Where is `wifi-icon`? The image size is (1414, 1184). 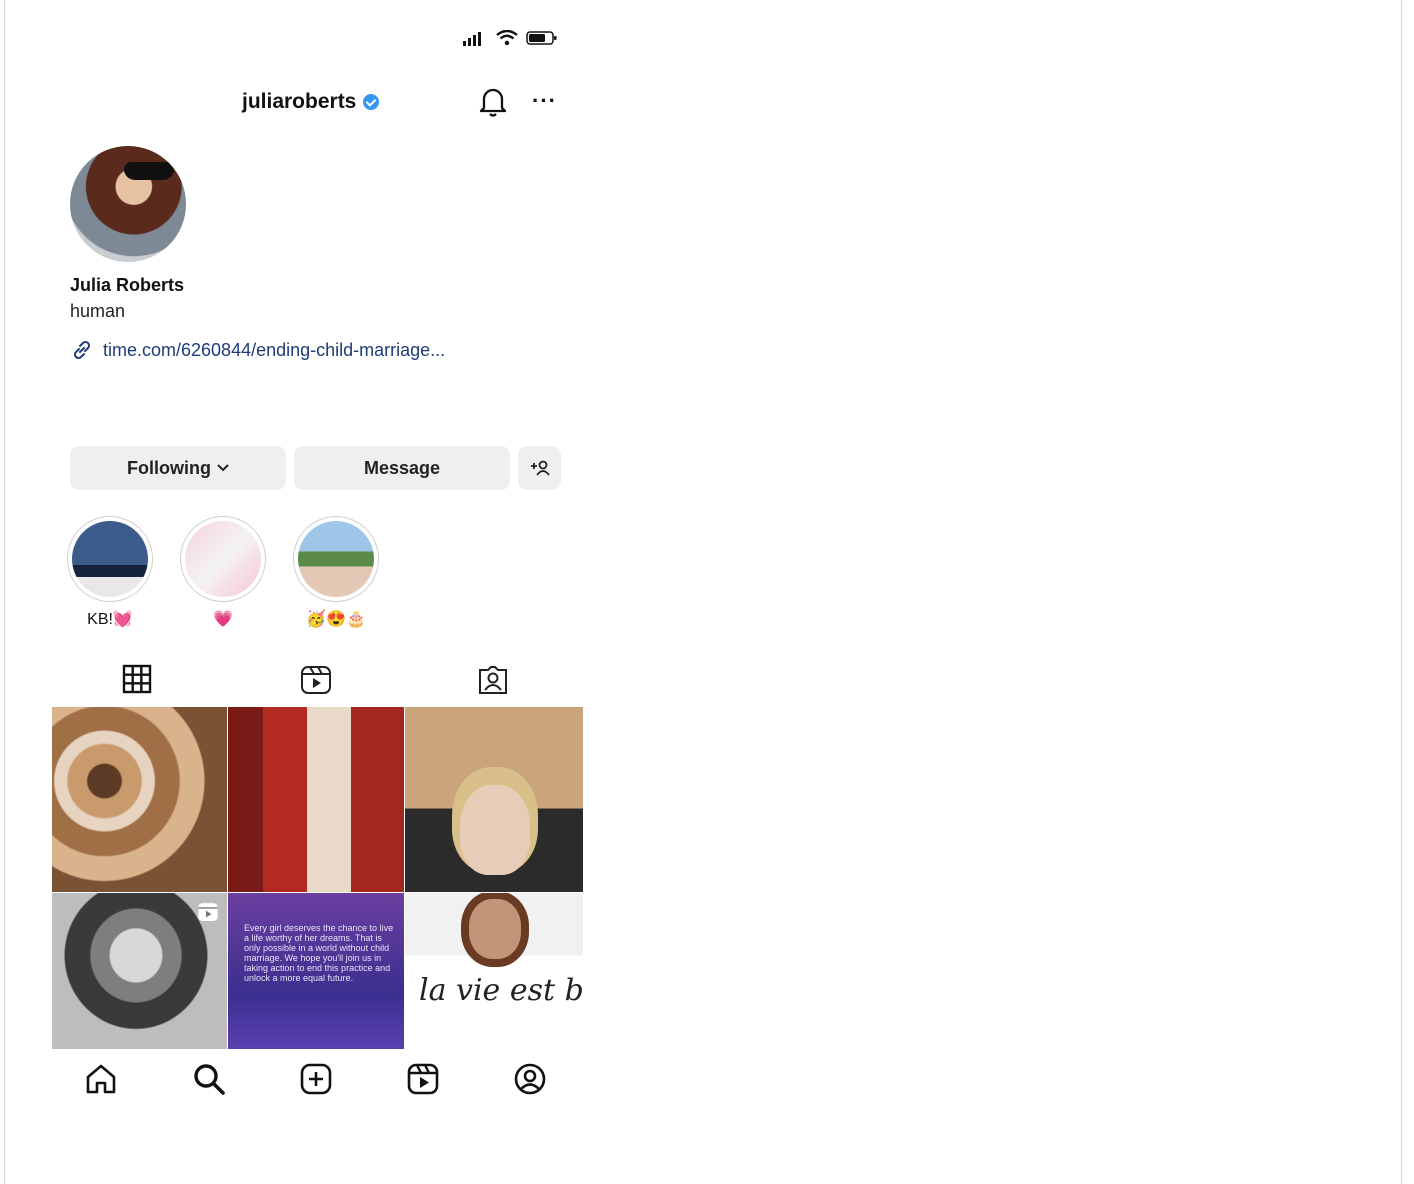
wifi-icon is located at coordinates (507, 38).